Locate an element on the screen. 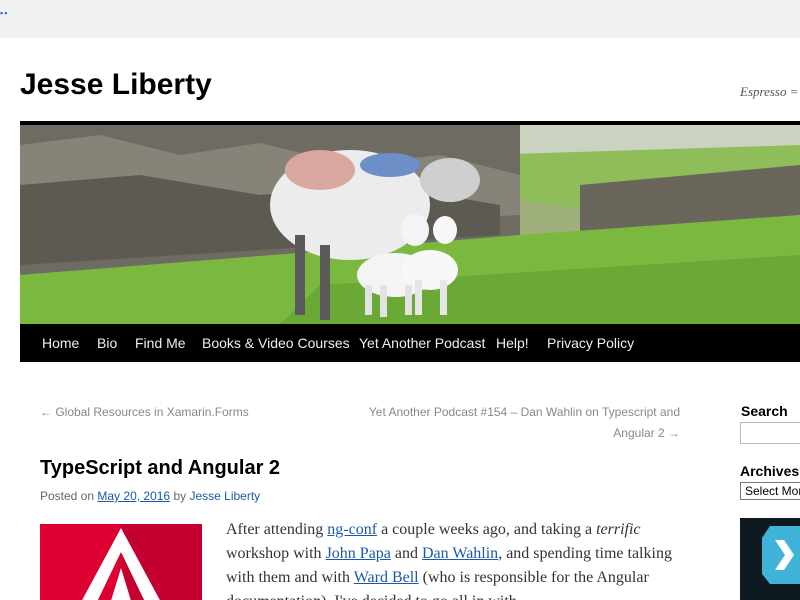 This screenshot has width=800, height=600. sidebar-promo-banner is located at coordinates (770, 559).